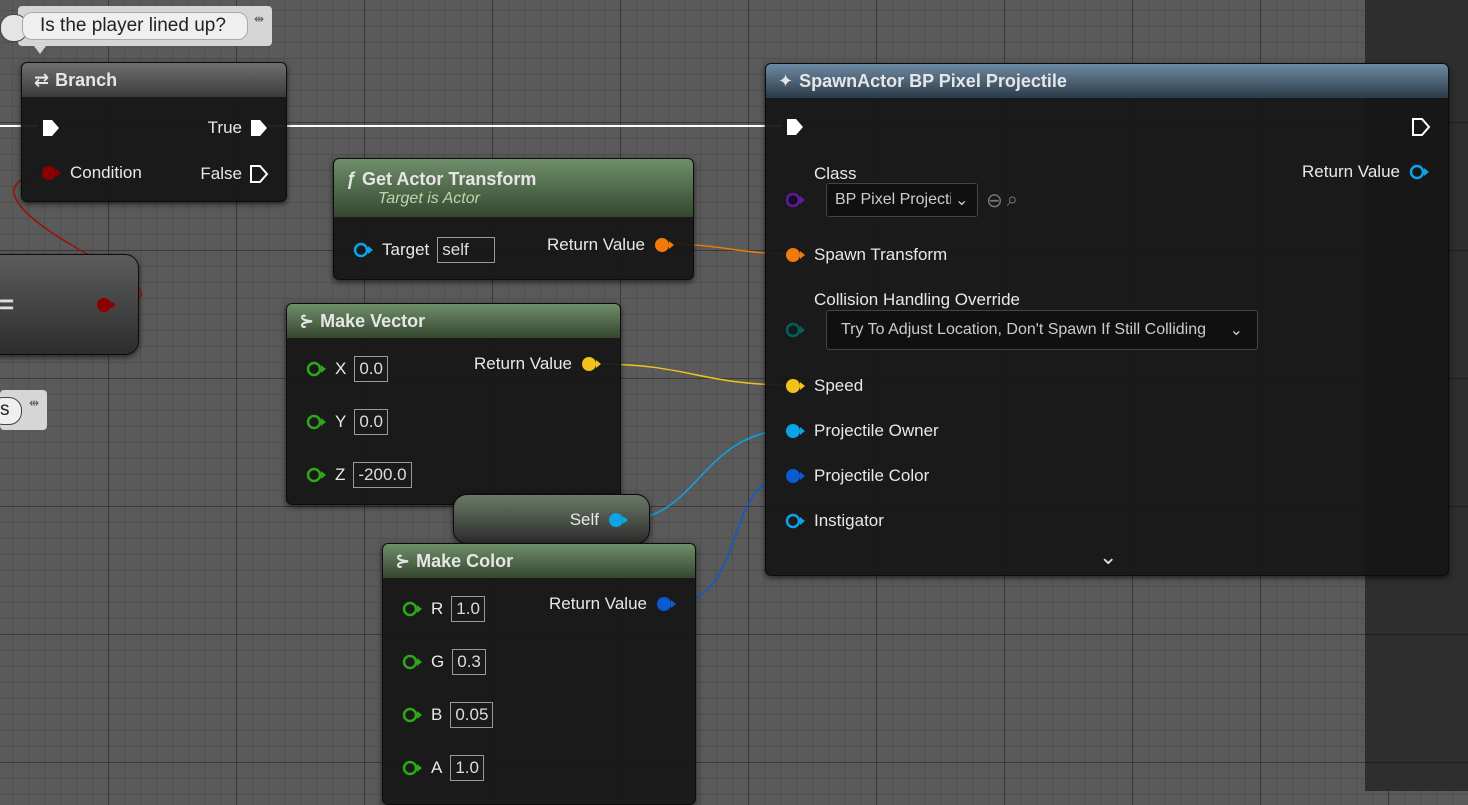 The width and height of the screenshot is (1468, 805). Describe the element at coordinates (539, 561) in the screenshot. I see `make-color-header: ⊱ Make Color` at that location.